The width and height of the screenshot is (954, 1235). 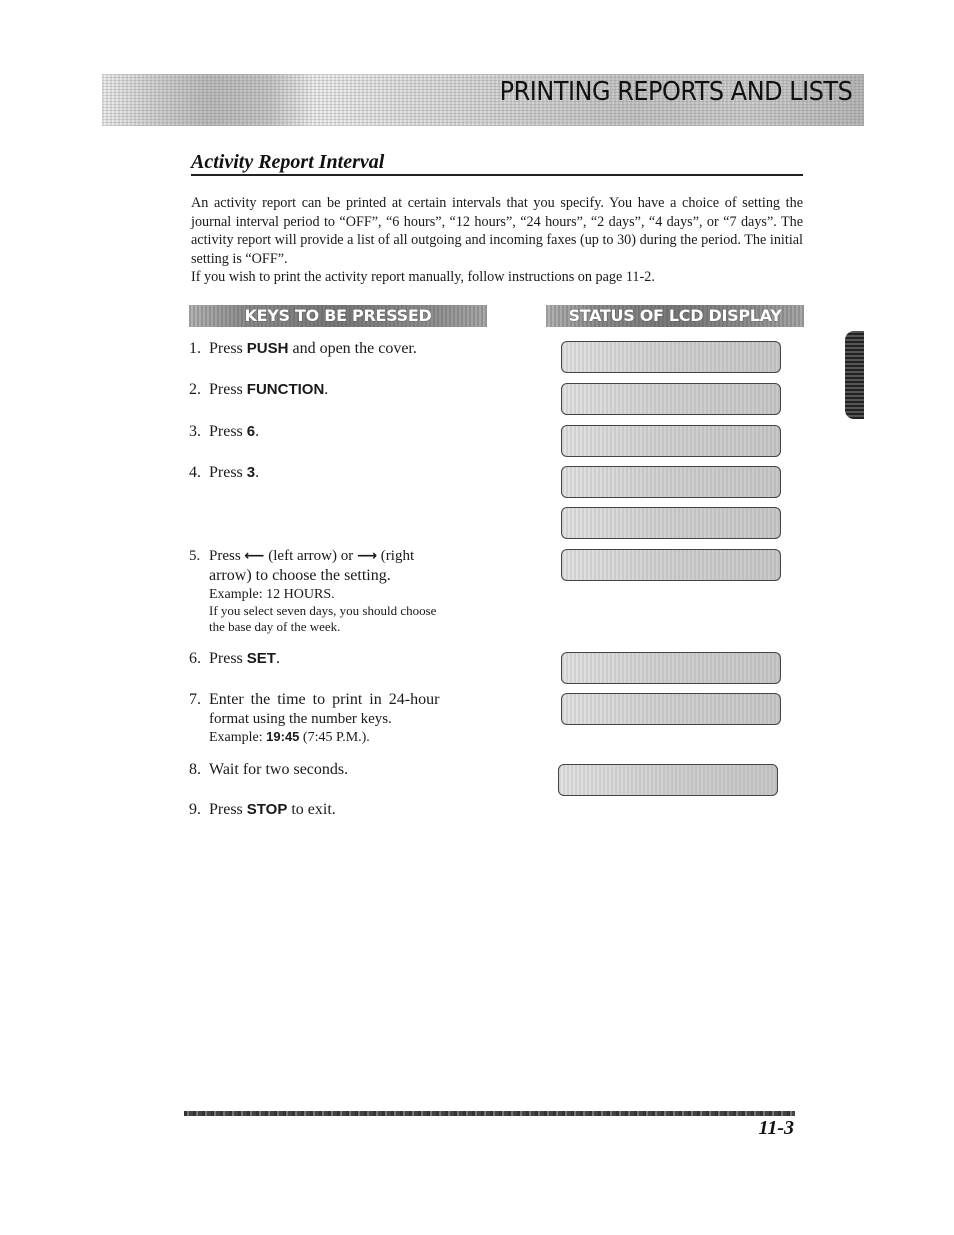 I want to click on key-3: 3, so click(x=251, y=472).